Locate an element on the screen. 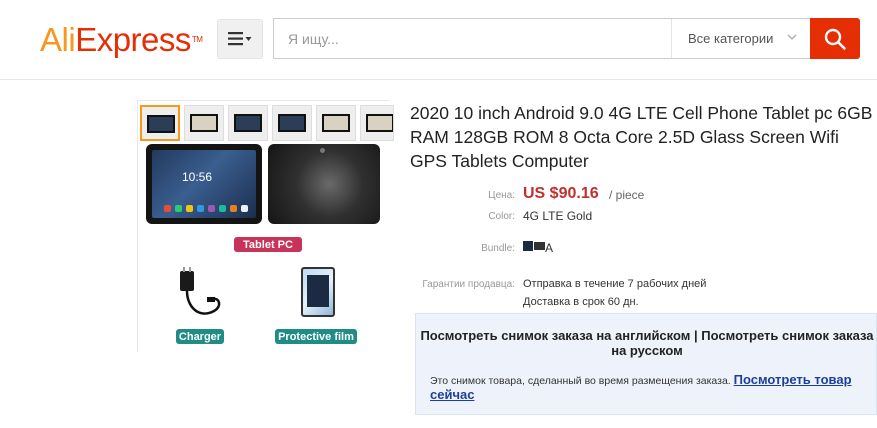 This screenshot has width=877, height=428. bundle-value: A is located at coordinates (549, 248).